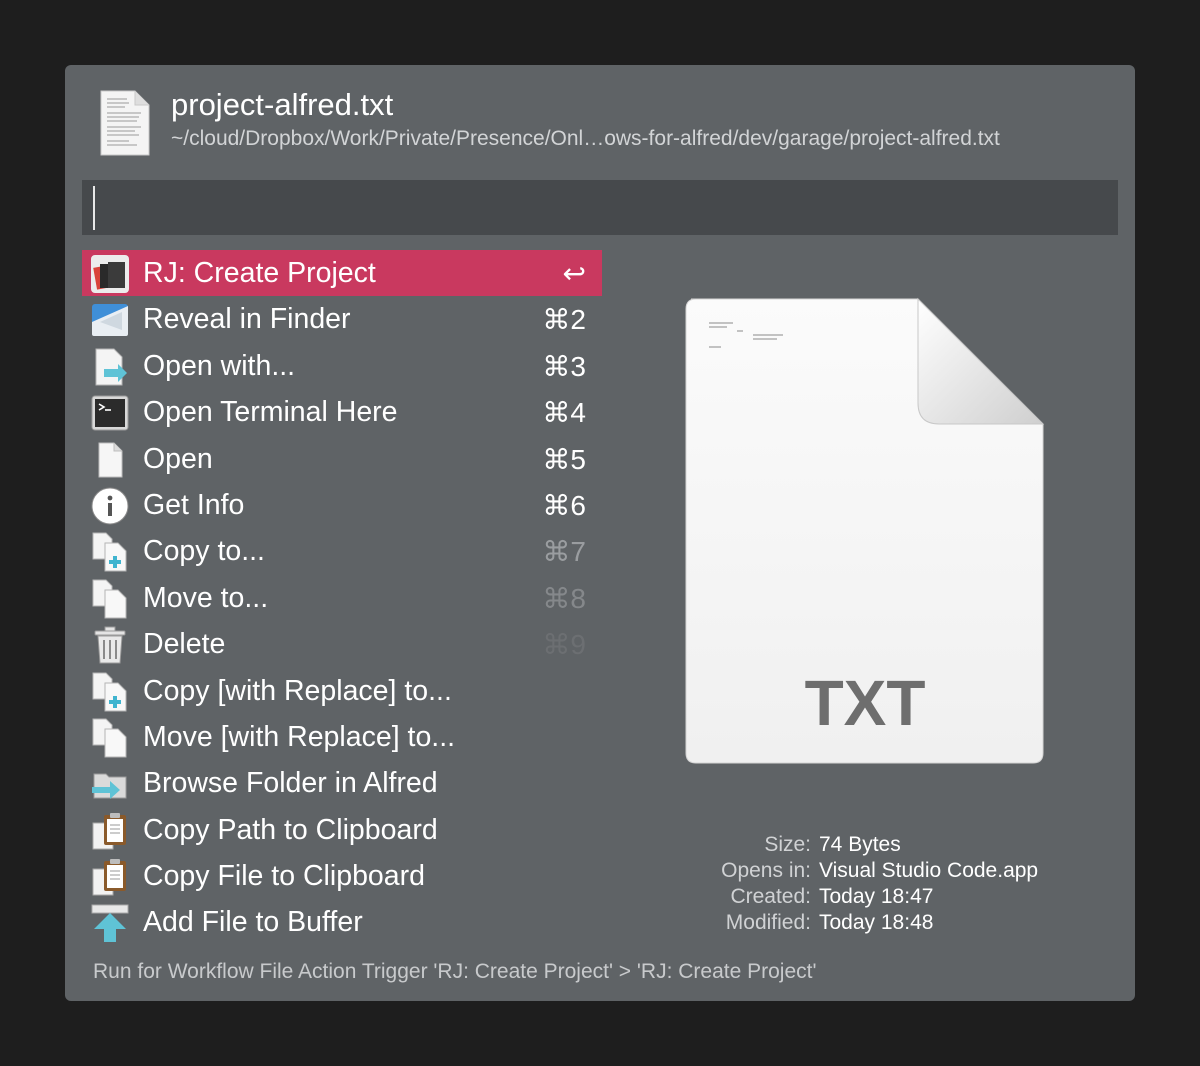  Describe the element at coordinates (270, 412) in the screenshot. I see `action-label: Open Terminal Here` at that location.